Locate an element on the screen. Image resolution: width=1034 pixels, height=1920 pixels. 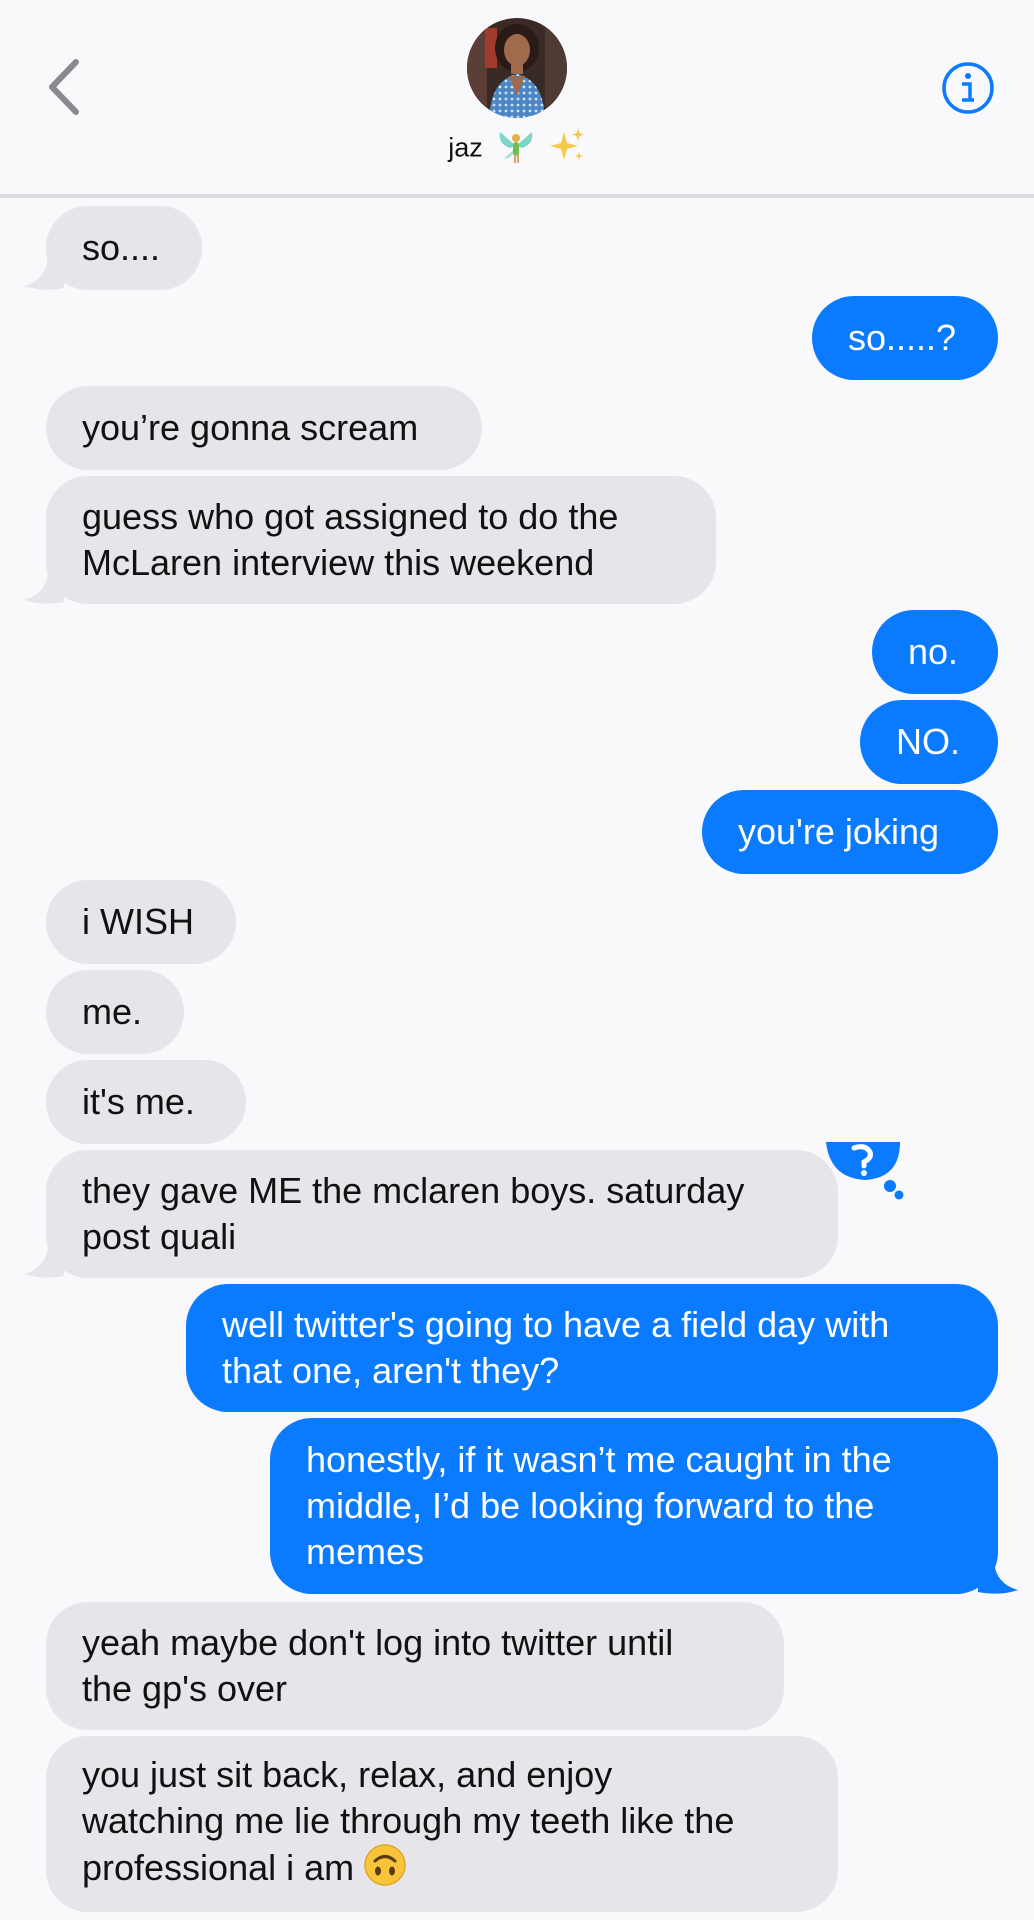
incoming-message: you’re gonna scream is located at coordinates (264, 428).